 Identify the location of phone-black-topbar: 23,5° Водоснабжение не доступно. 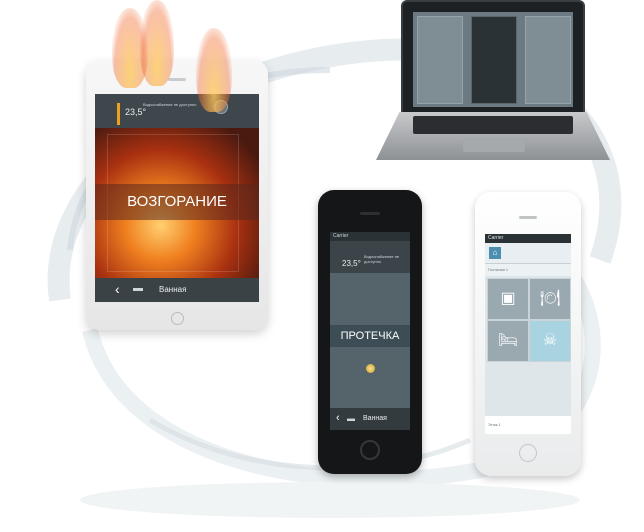
(370, 257).